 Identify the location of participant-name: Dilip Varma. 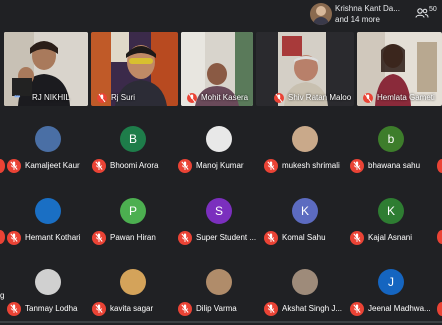
(216, 308).